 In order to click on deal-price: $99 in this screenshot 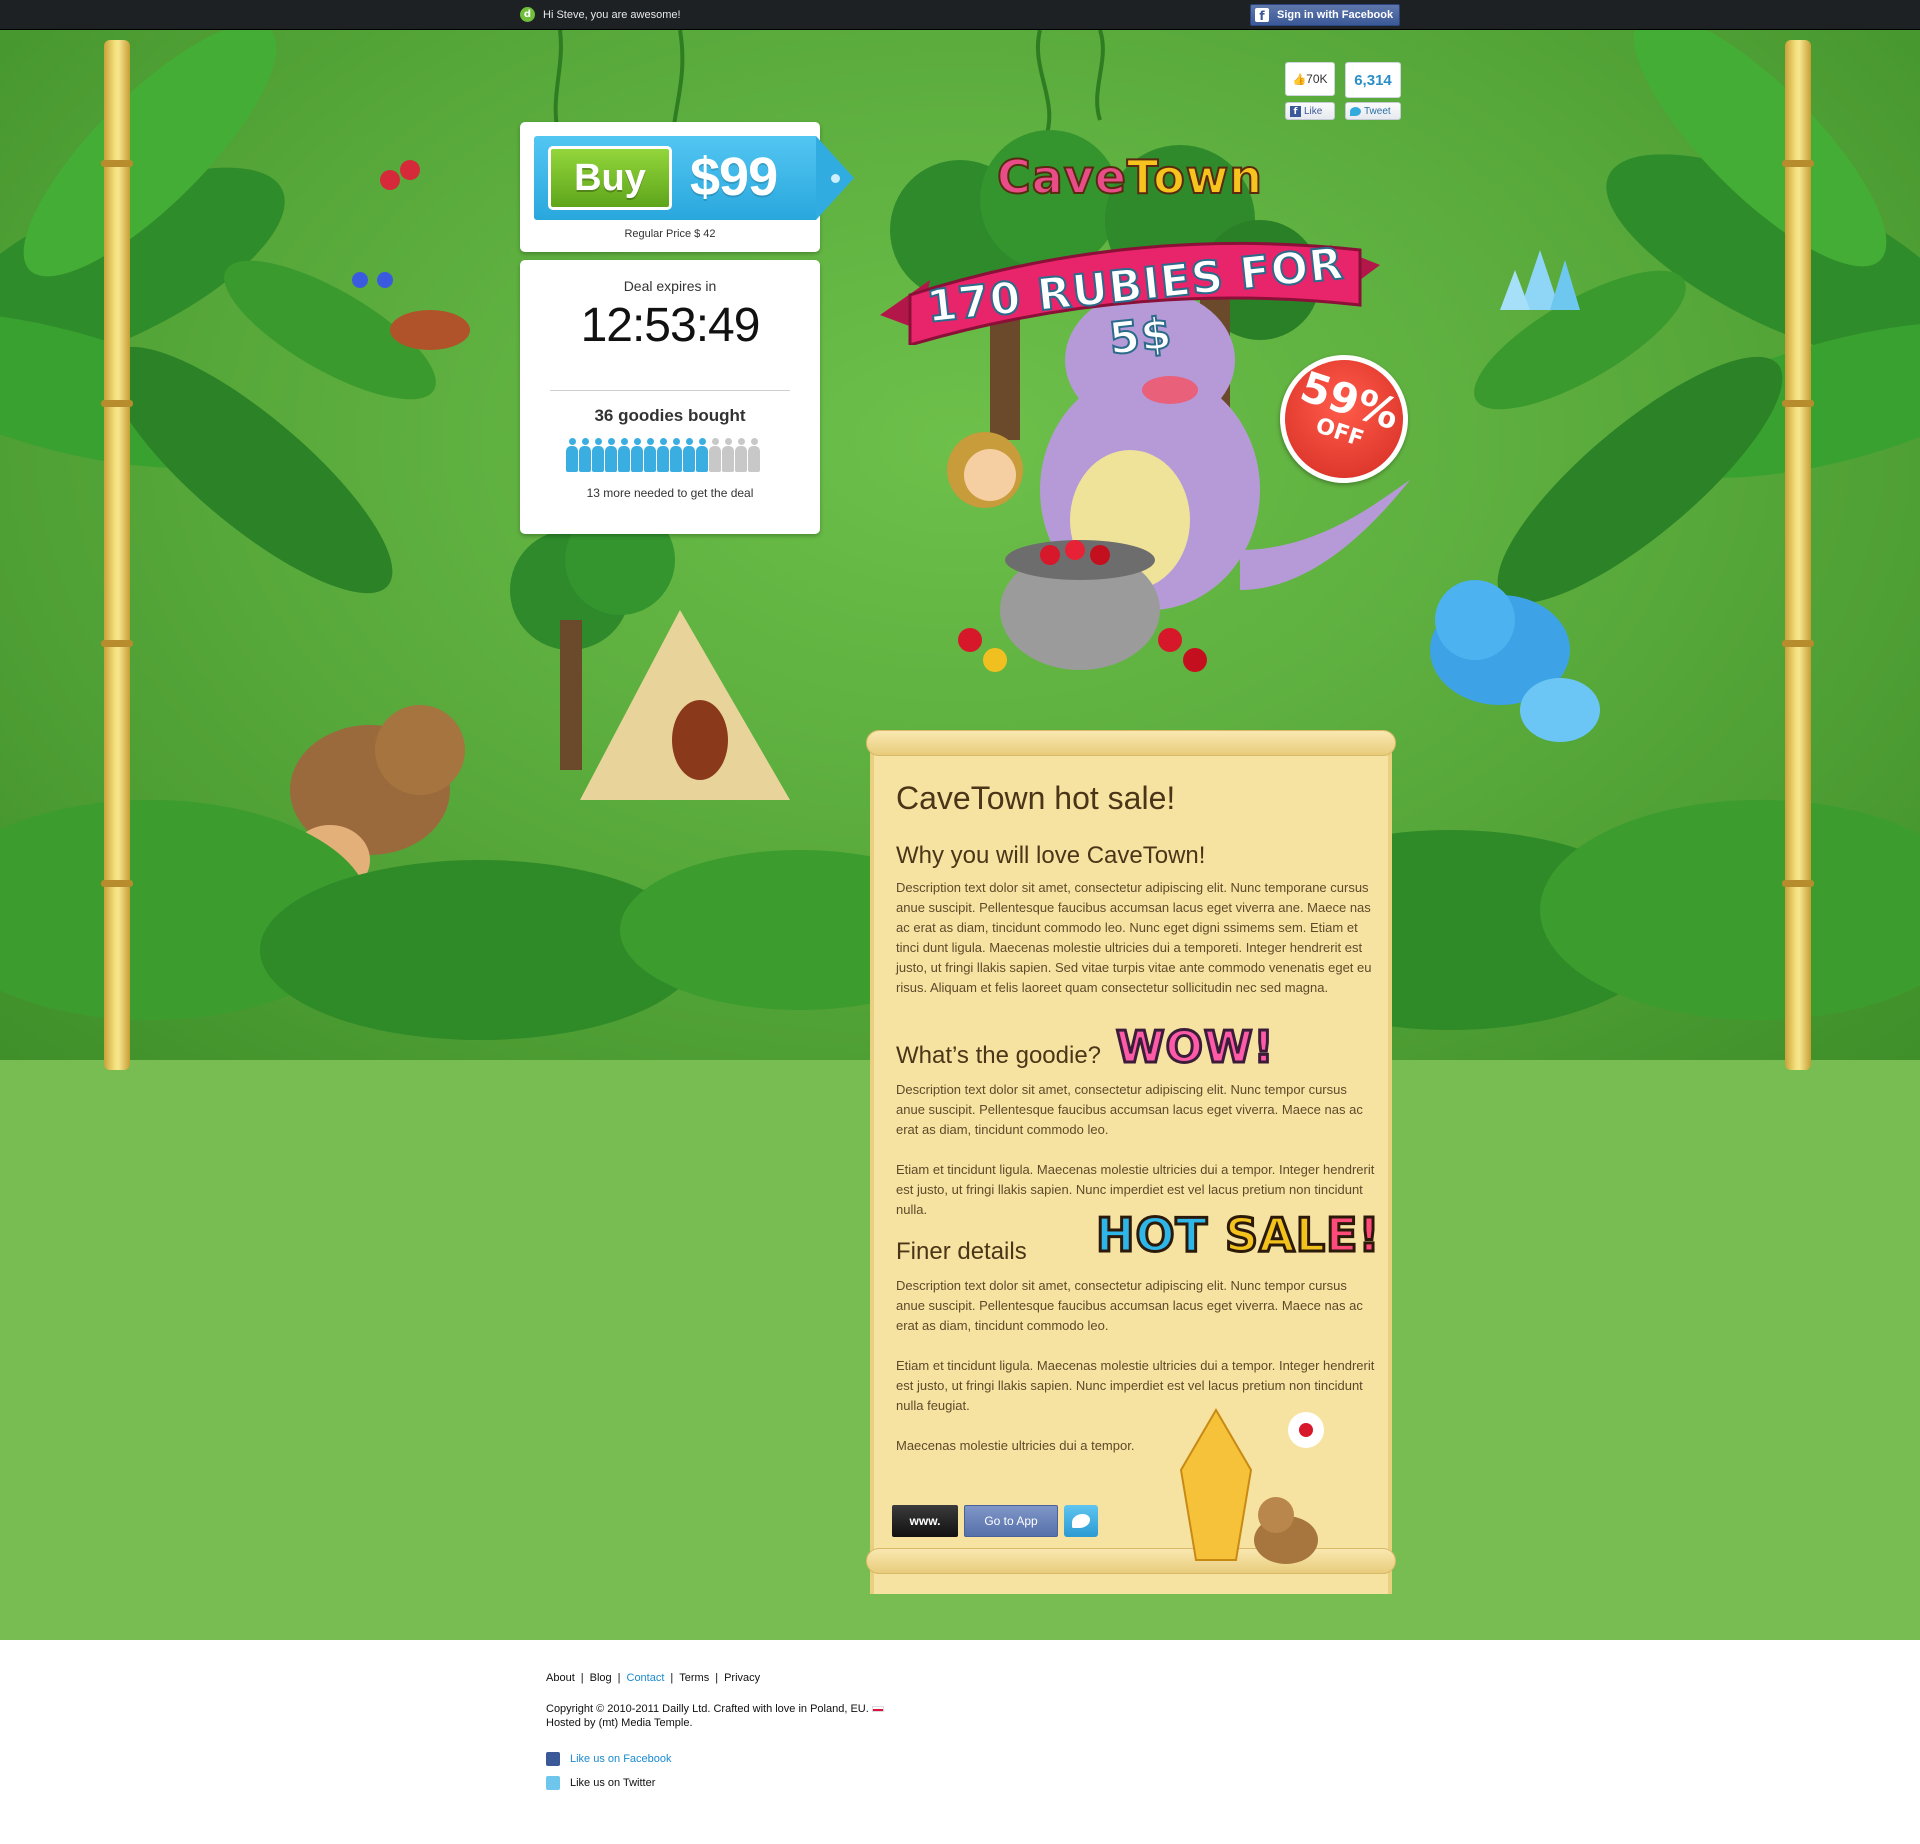, I will do `click(734, 177)`.